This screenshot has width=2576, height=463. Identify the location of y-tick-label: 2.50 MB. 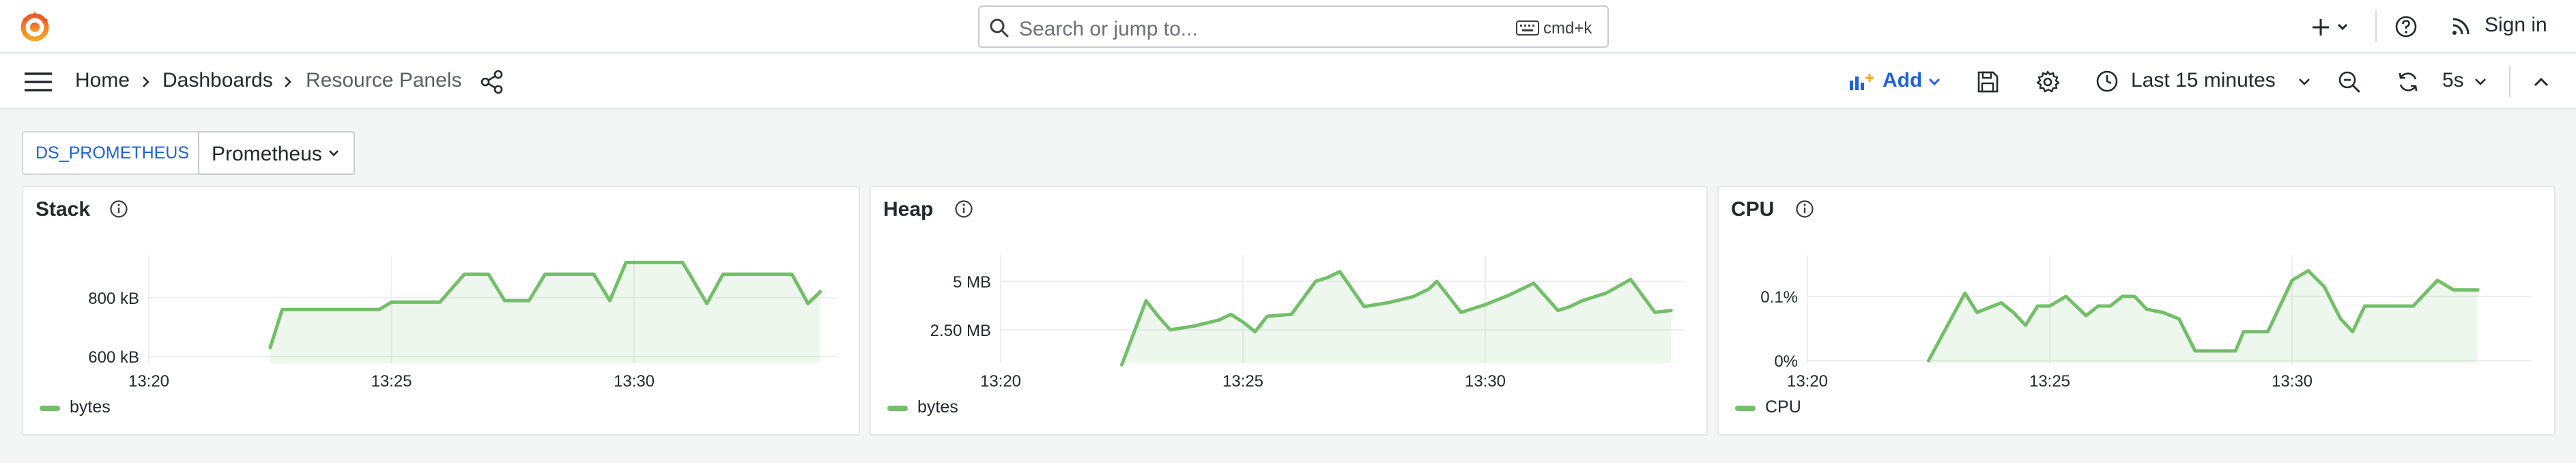
(960, 331).